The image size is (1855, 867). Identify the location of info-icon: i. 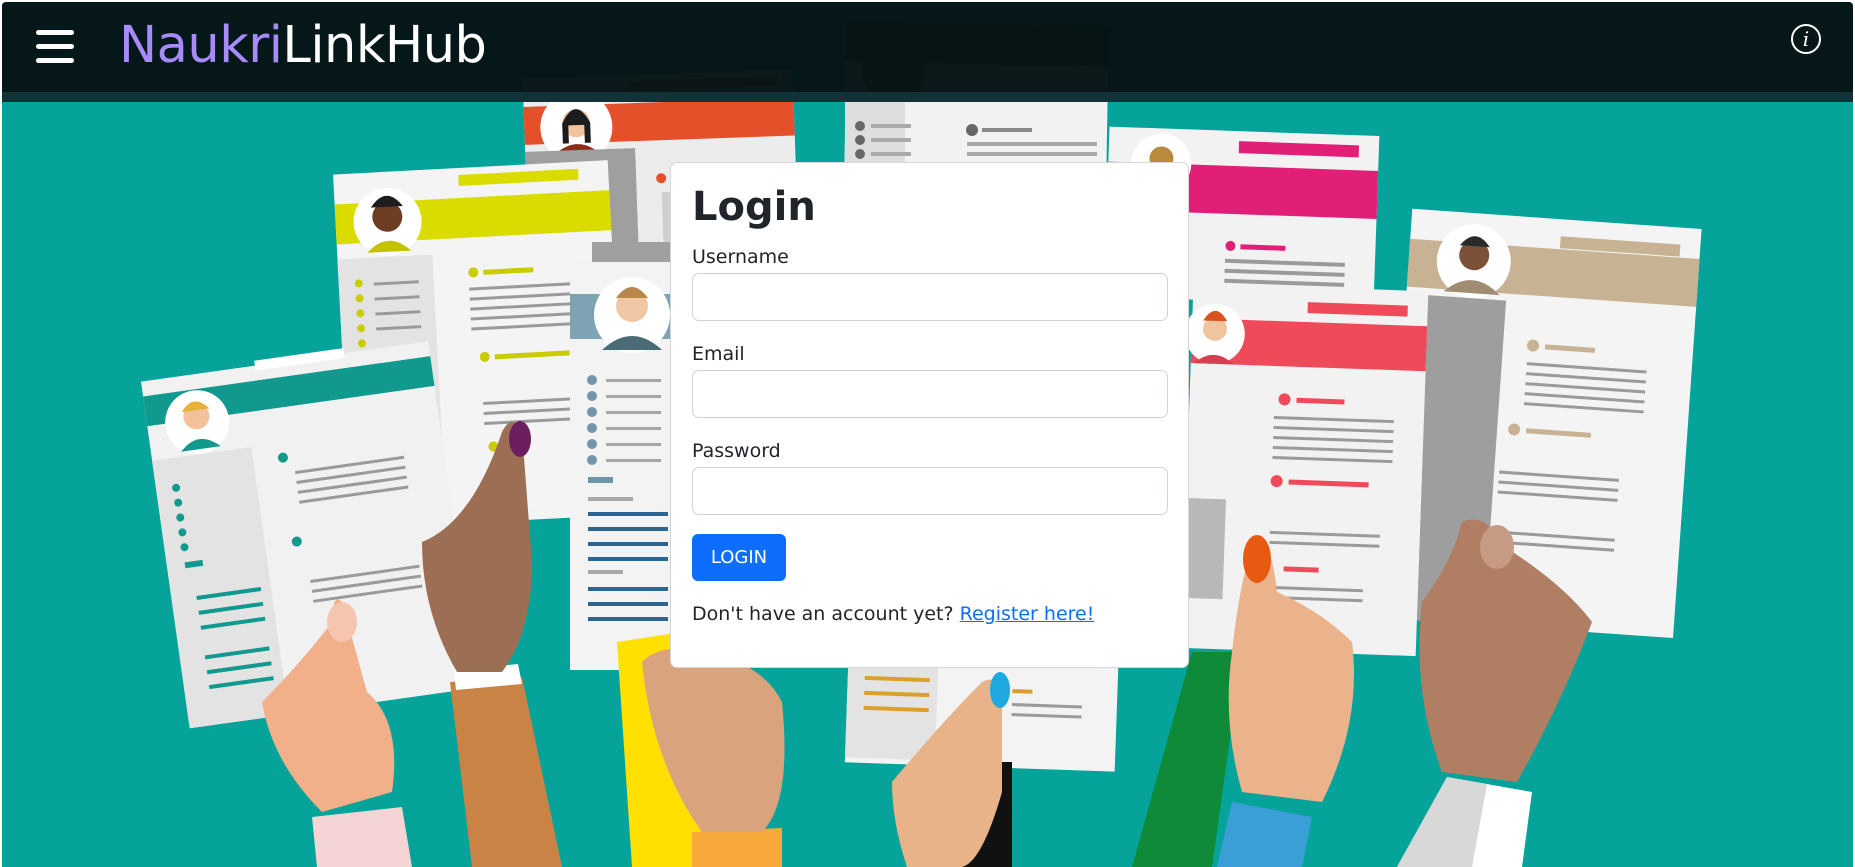
(1806, 39).